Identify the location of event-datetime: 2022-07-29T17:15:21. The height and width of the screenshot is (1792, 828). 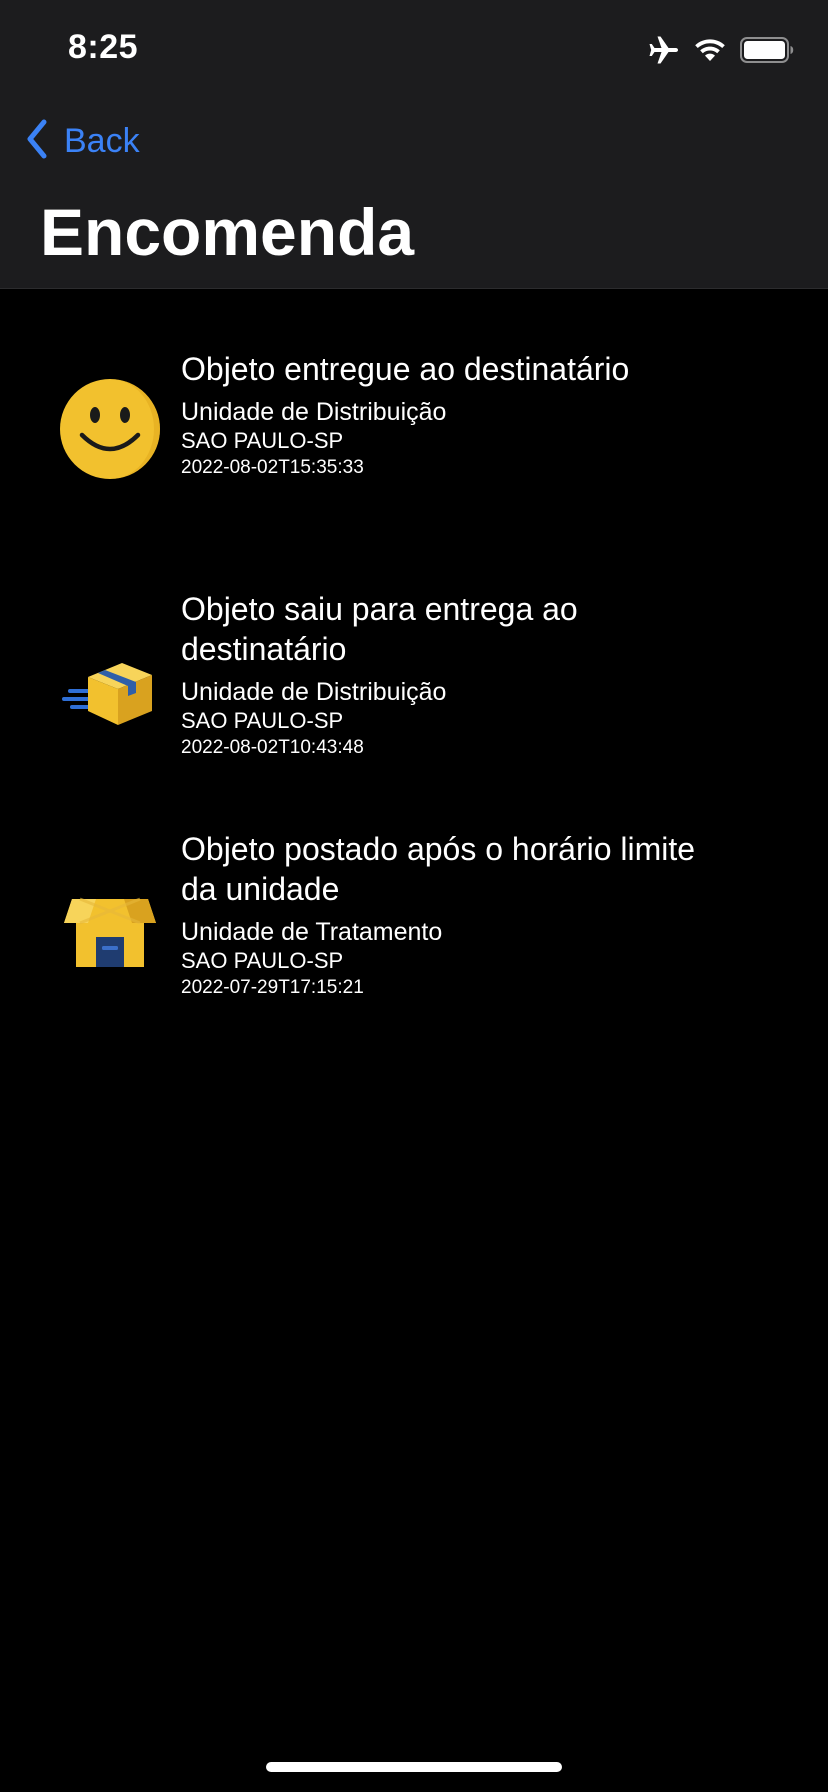
(272, 987).